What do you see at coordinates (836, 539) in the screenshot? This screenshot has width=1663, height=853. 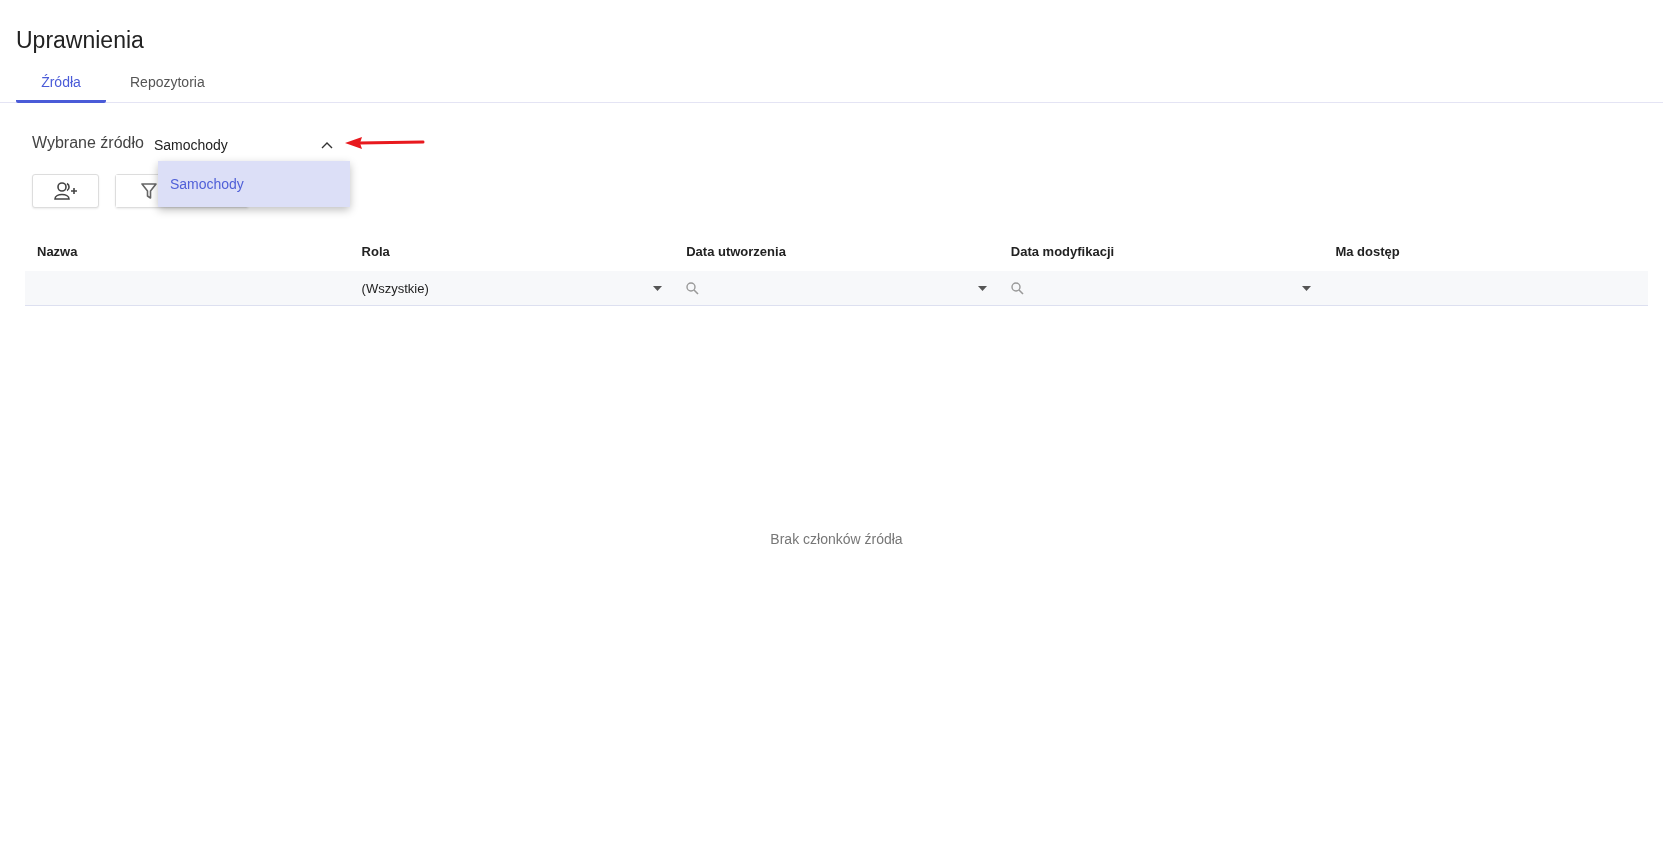 I see `empty-message: Brak członków źródła` at bounding box center [836, 539].